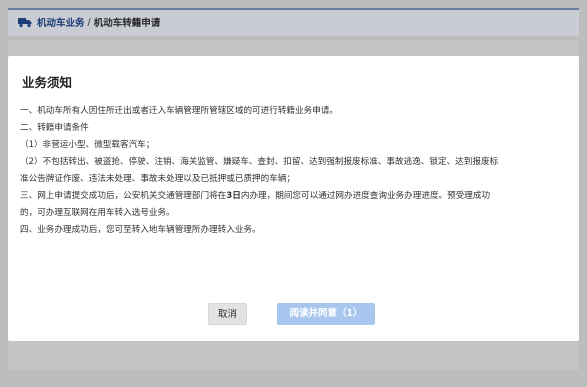 The width and height of the screenshot is (587, 387). I want to click on read-and-agree-button: 阅读并同意（1）, so click(326, 314).